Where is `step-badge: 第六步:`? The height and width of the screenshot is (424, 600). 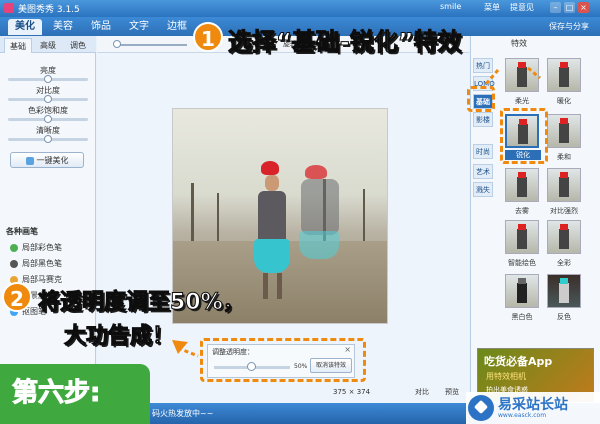 step-badge: 第六步: is located at coordinates (75, 394).